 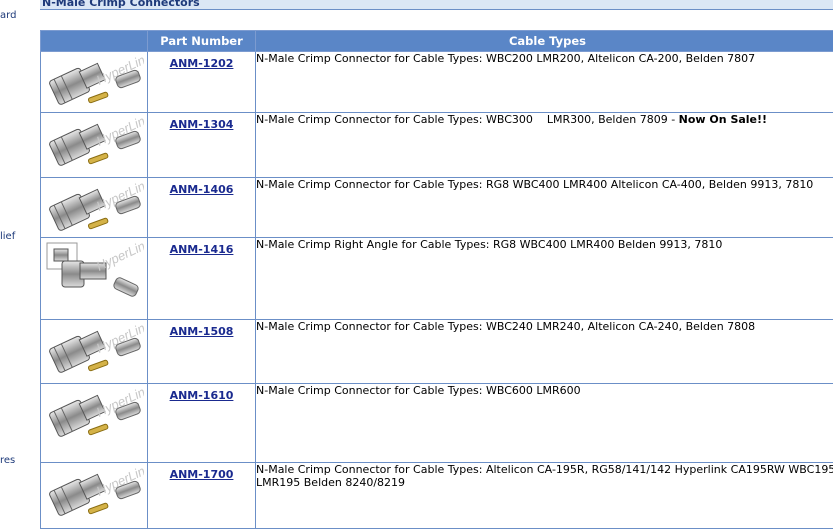 I want to click on section-title: N-Male Crimp Connectors, so click(x=436, y=5).